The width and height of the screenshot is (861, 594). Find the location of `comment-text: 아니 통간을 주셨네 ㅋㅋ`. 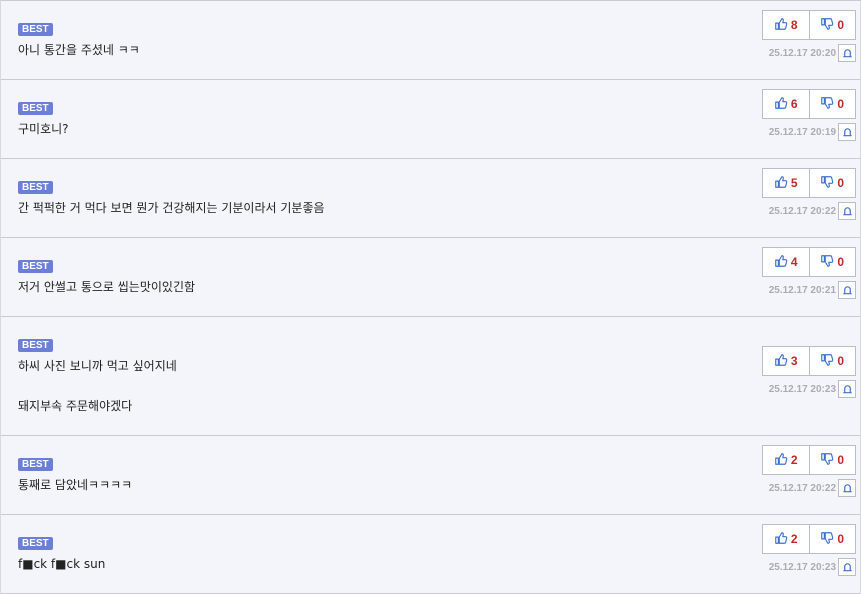

comment-text: 아니 통간을 주셨네 ㅋㅋ is located at coordinates (79, 50).